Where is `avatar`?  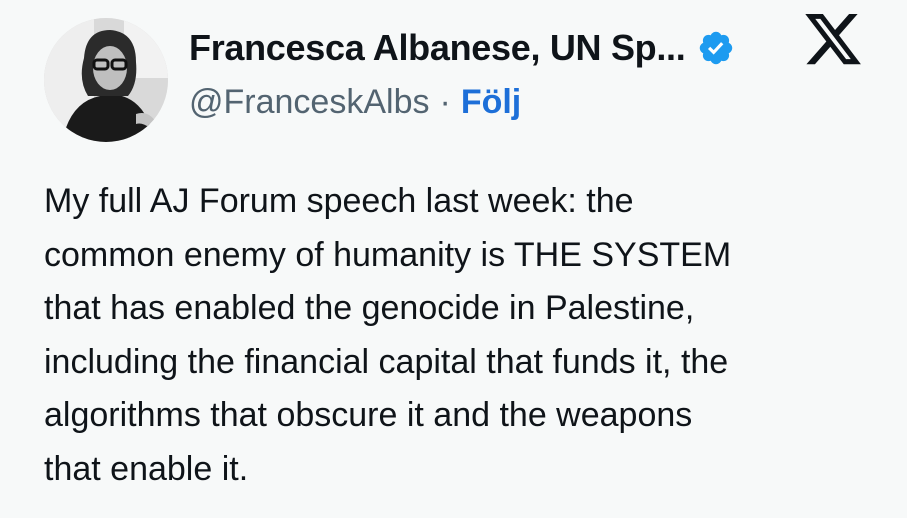 avatar is located at coordinates (106, 80).